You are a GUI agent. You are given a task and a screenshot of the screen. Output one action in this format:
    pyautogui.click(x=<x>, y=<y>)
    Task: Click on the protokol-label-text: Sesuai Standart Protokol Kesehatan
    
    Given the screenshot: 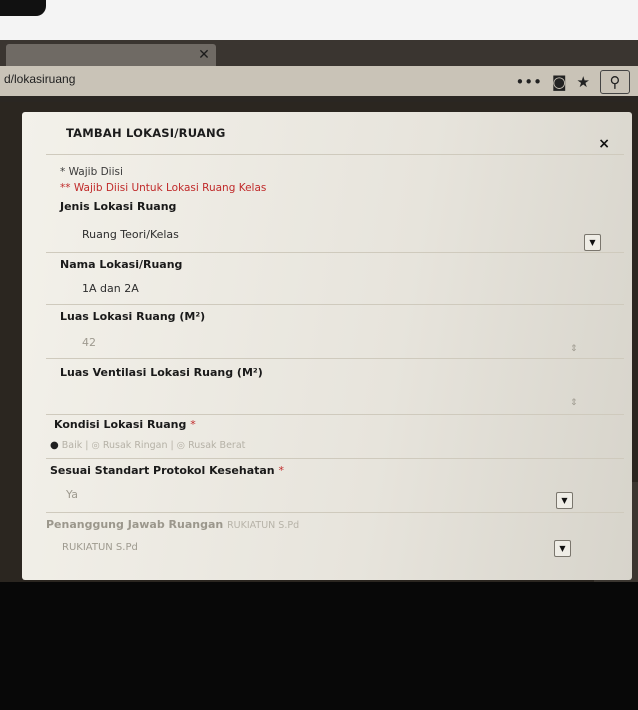 What is the action you would take?
    pyautogui.click(x=162, y=470)
    